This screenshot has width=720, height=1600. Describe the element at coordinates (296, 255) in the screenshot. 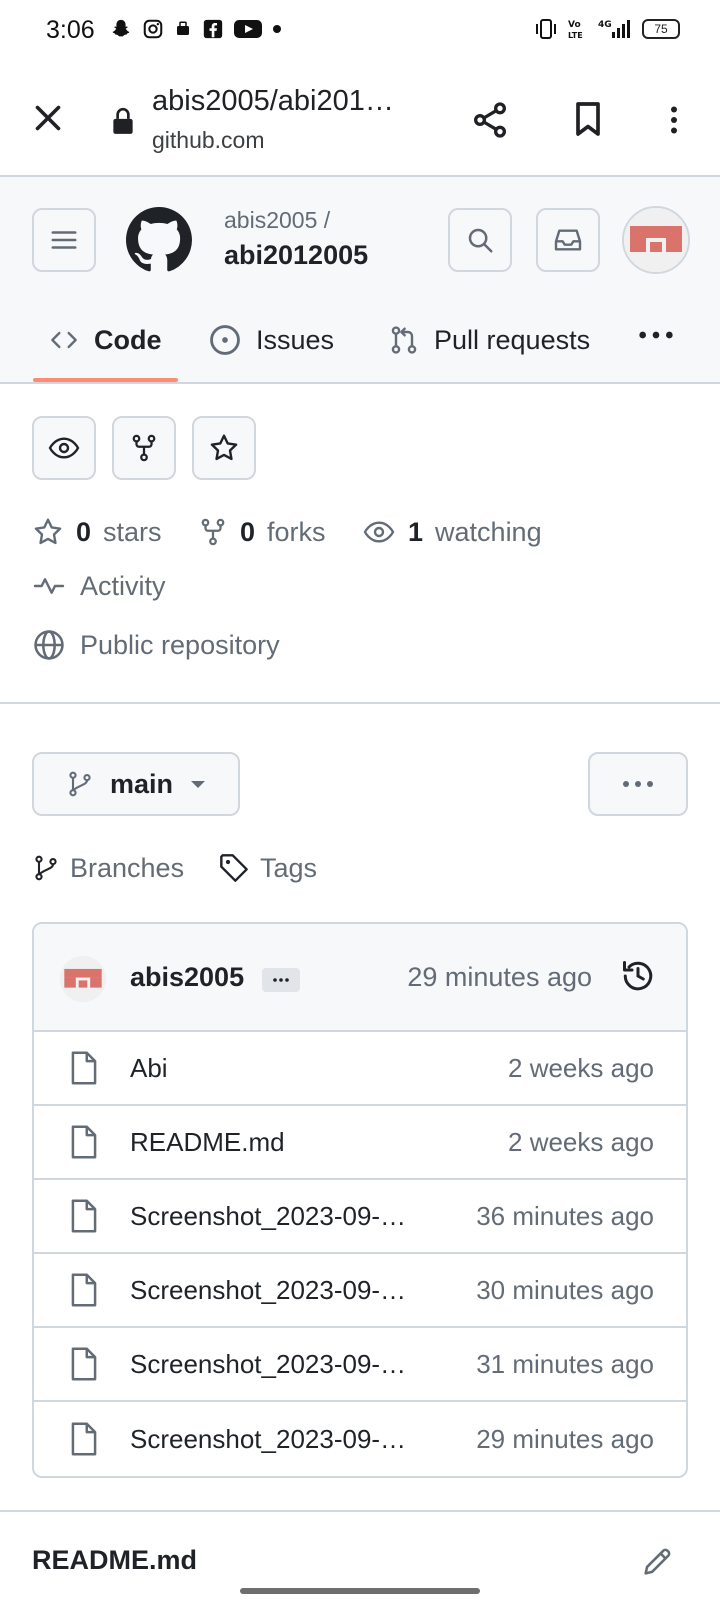

I see `repo-name: abi2012005` at that location.